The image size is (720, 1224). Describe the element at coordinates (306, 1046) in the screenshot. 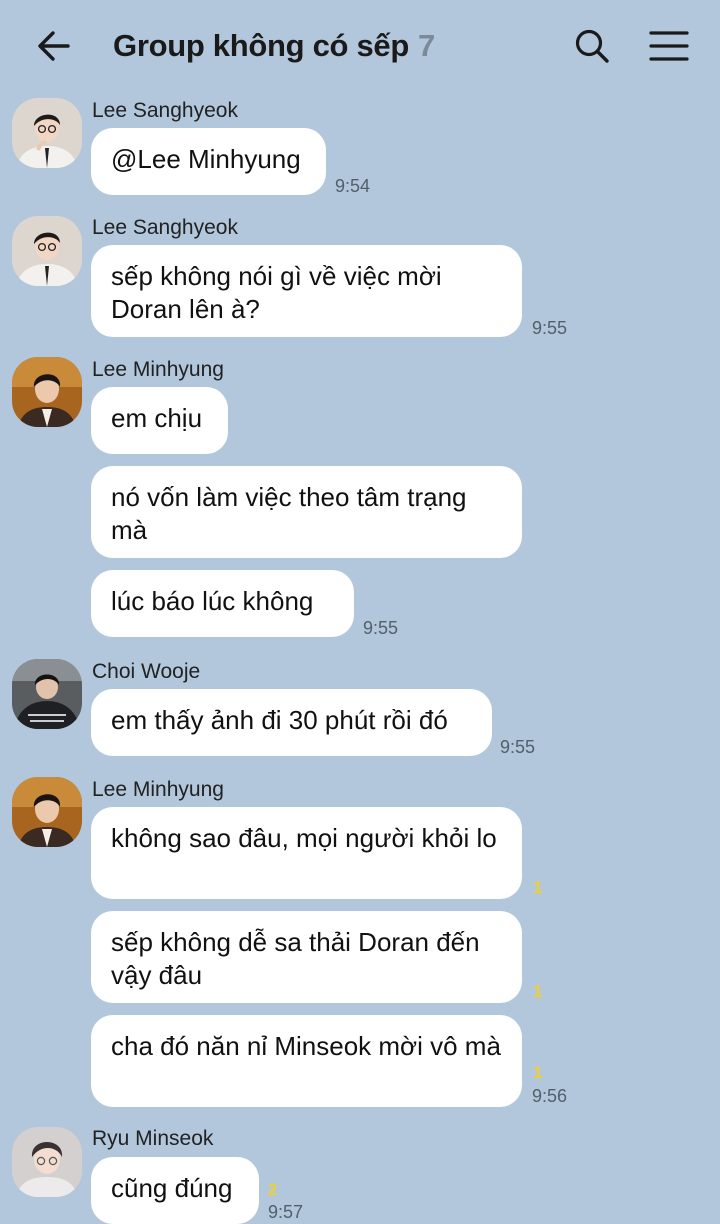

I see `message-text: cha đó năn nỉ Minseok mời vô mà` at that location.